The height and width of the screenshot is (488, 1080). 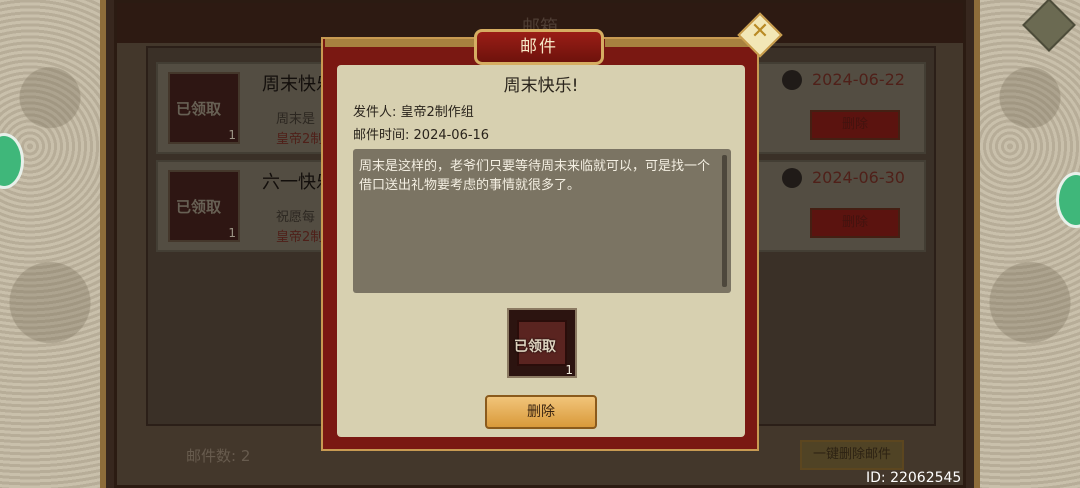 I want to click on sender-label: 发件人:, so click(x=375, y=112).